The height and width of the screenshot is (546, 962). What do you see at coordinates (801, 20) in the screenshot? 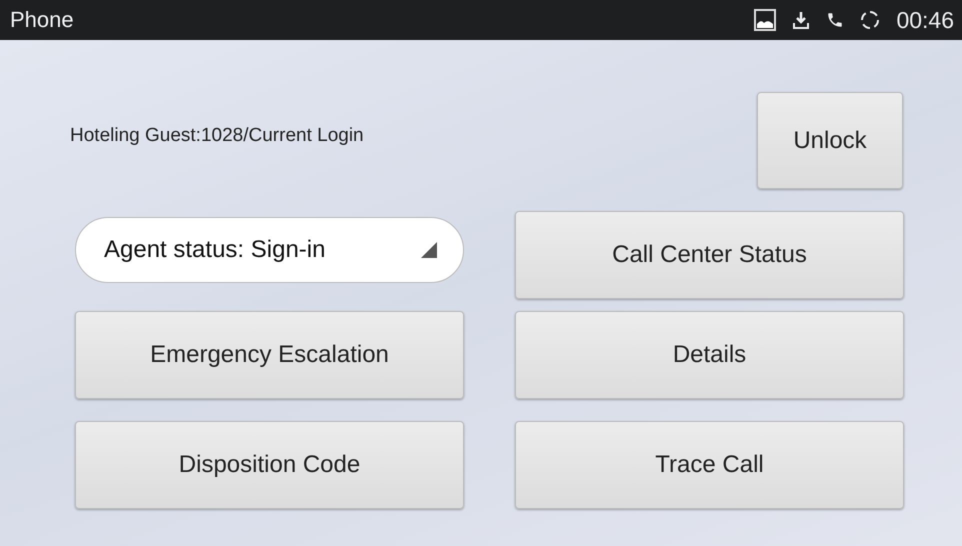
I see `download-icon` at bounding box center [801, 20].